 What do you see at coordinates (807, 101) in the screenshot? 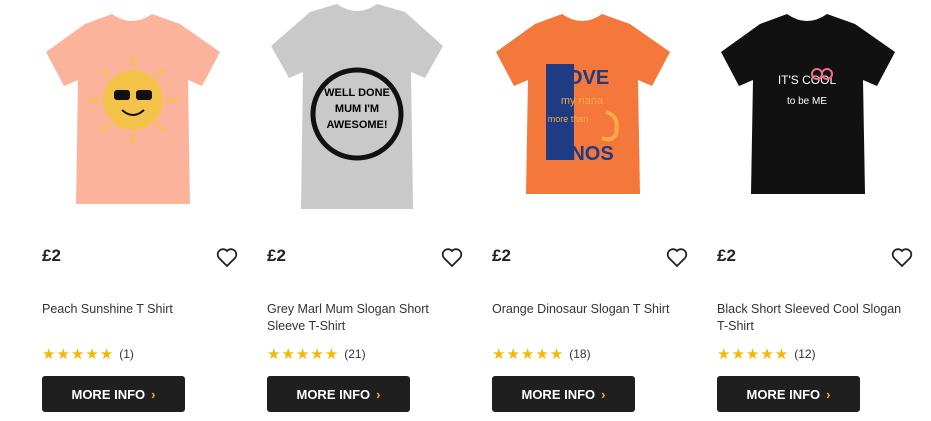
I see `svg-text: to be ME` at bounding box center [807, 101].